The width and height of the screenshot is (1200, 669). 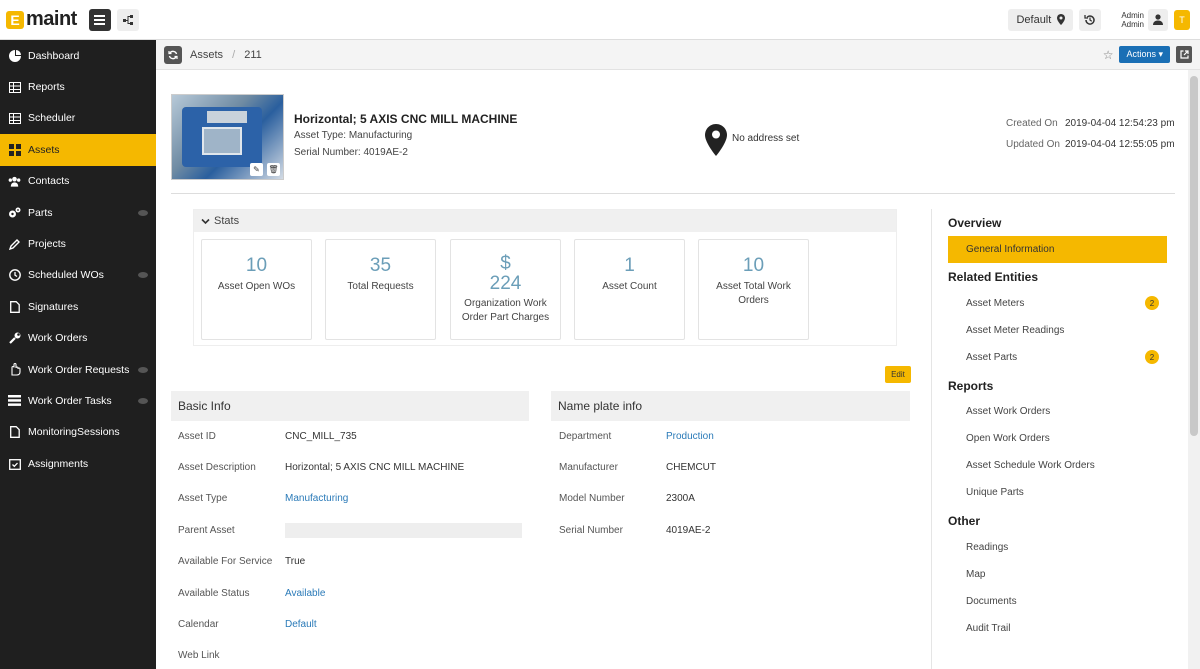 What do you see at coordinates (41, 19) in the screenshot?
I see `logo: E maint` at bounding box center [41, 19].